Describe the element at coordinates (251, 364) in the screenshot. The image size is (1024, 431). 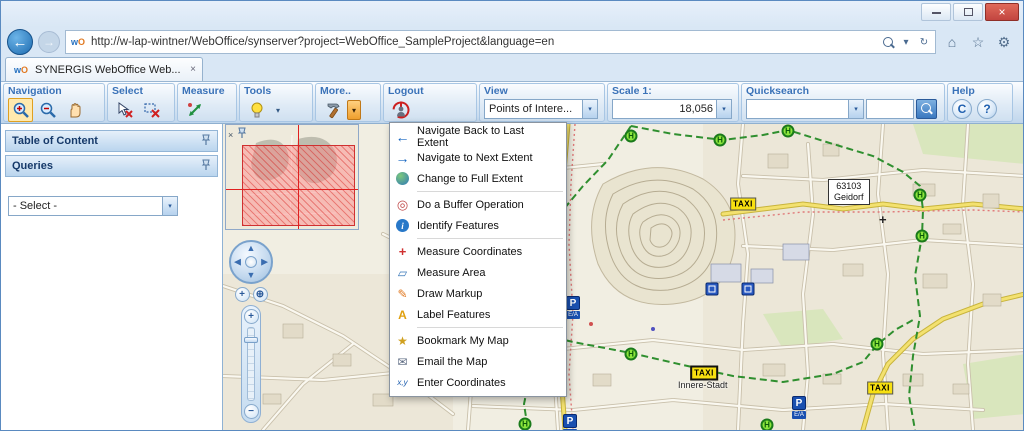
I see `zoom-slider-track` at that location.